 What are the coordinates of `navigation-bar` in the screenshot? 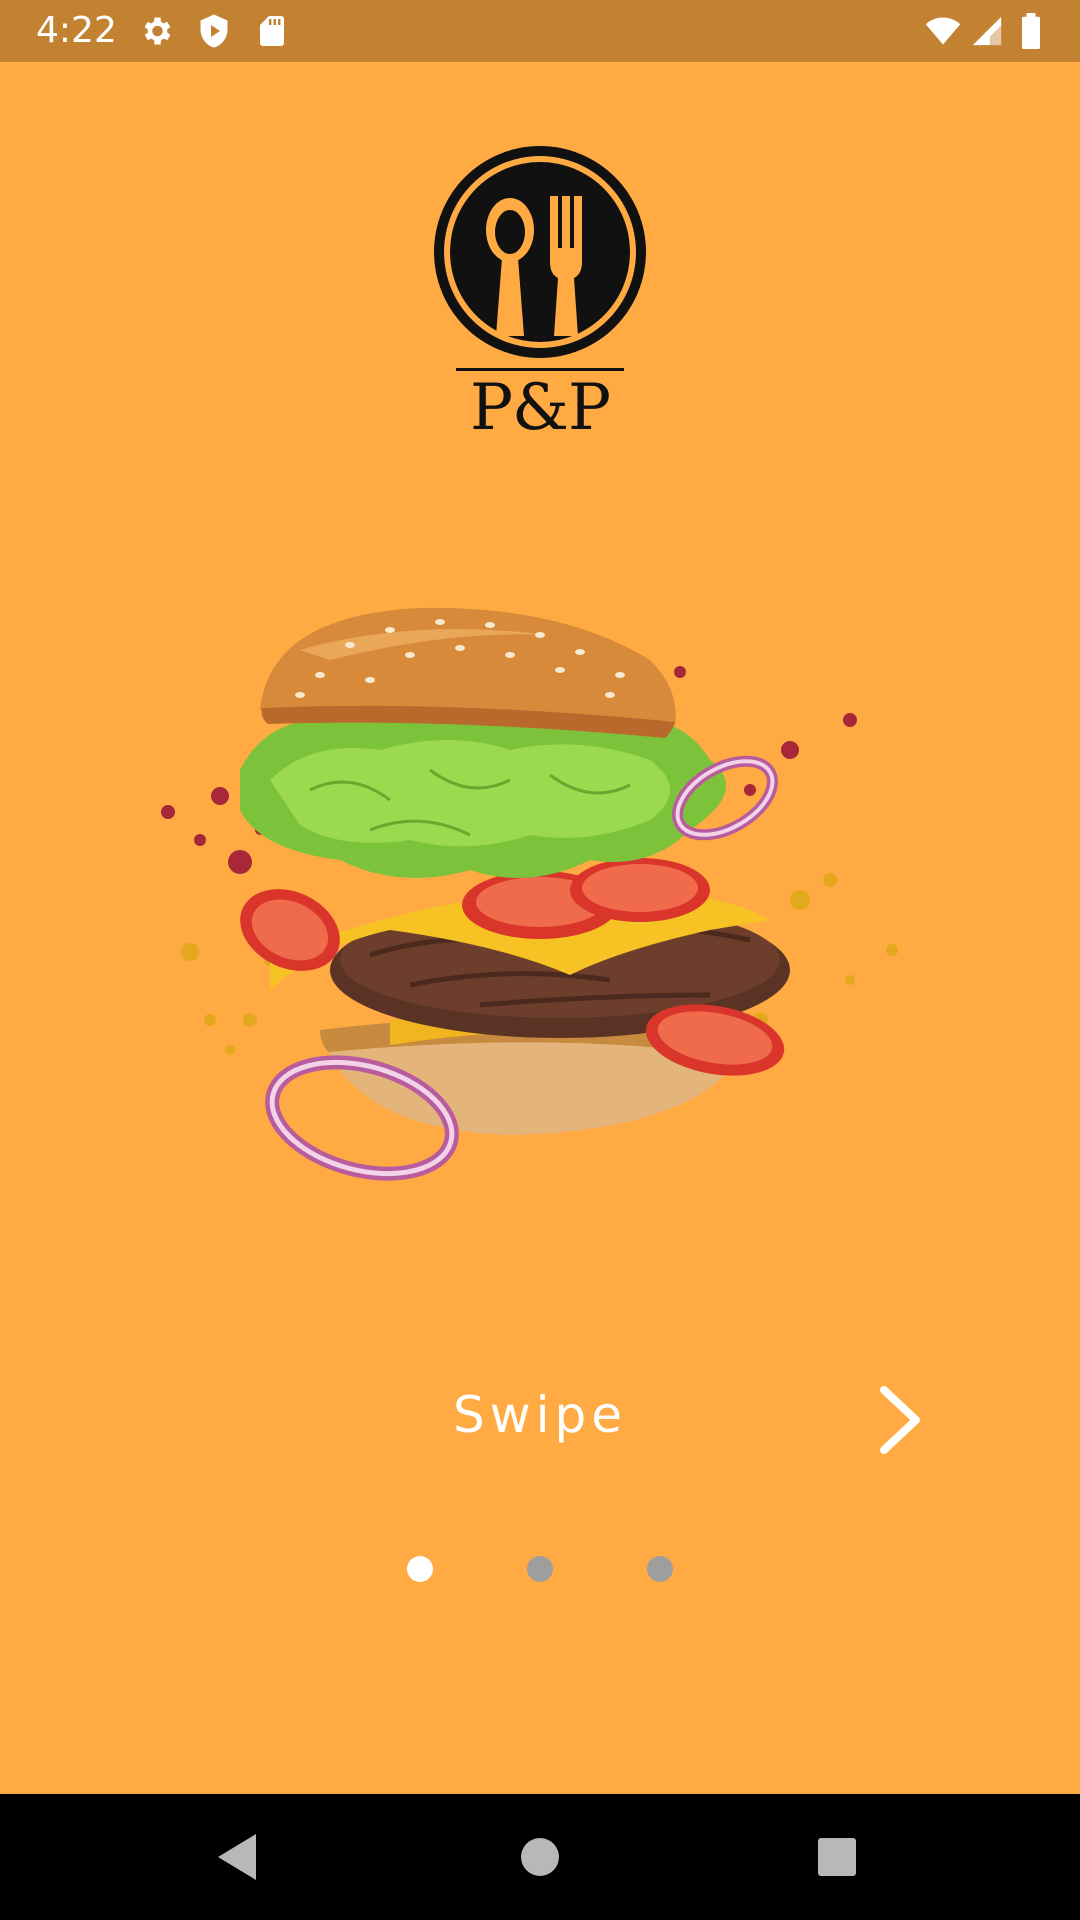 It's located at (540, 1857).